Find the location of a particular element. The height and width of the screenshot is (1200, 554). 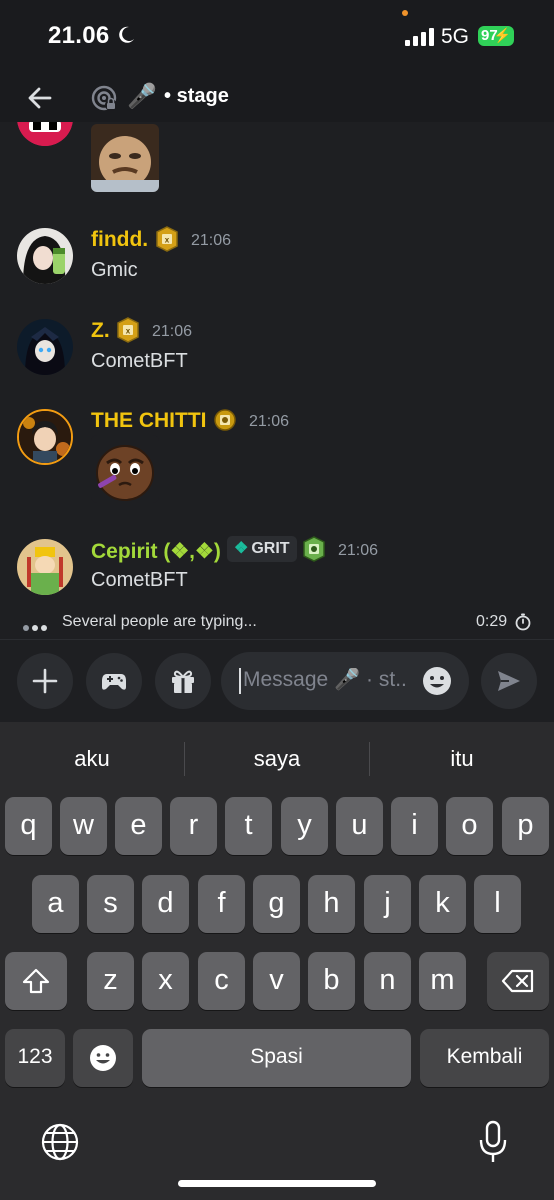

author-name: findd. is located at coordinates (119, 240).